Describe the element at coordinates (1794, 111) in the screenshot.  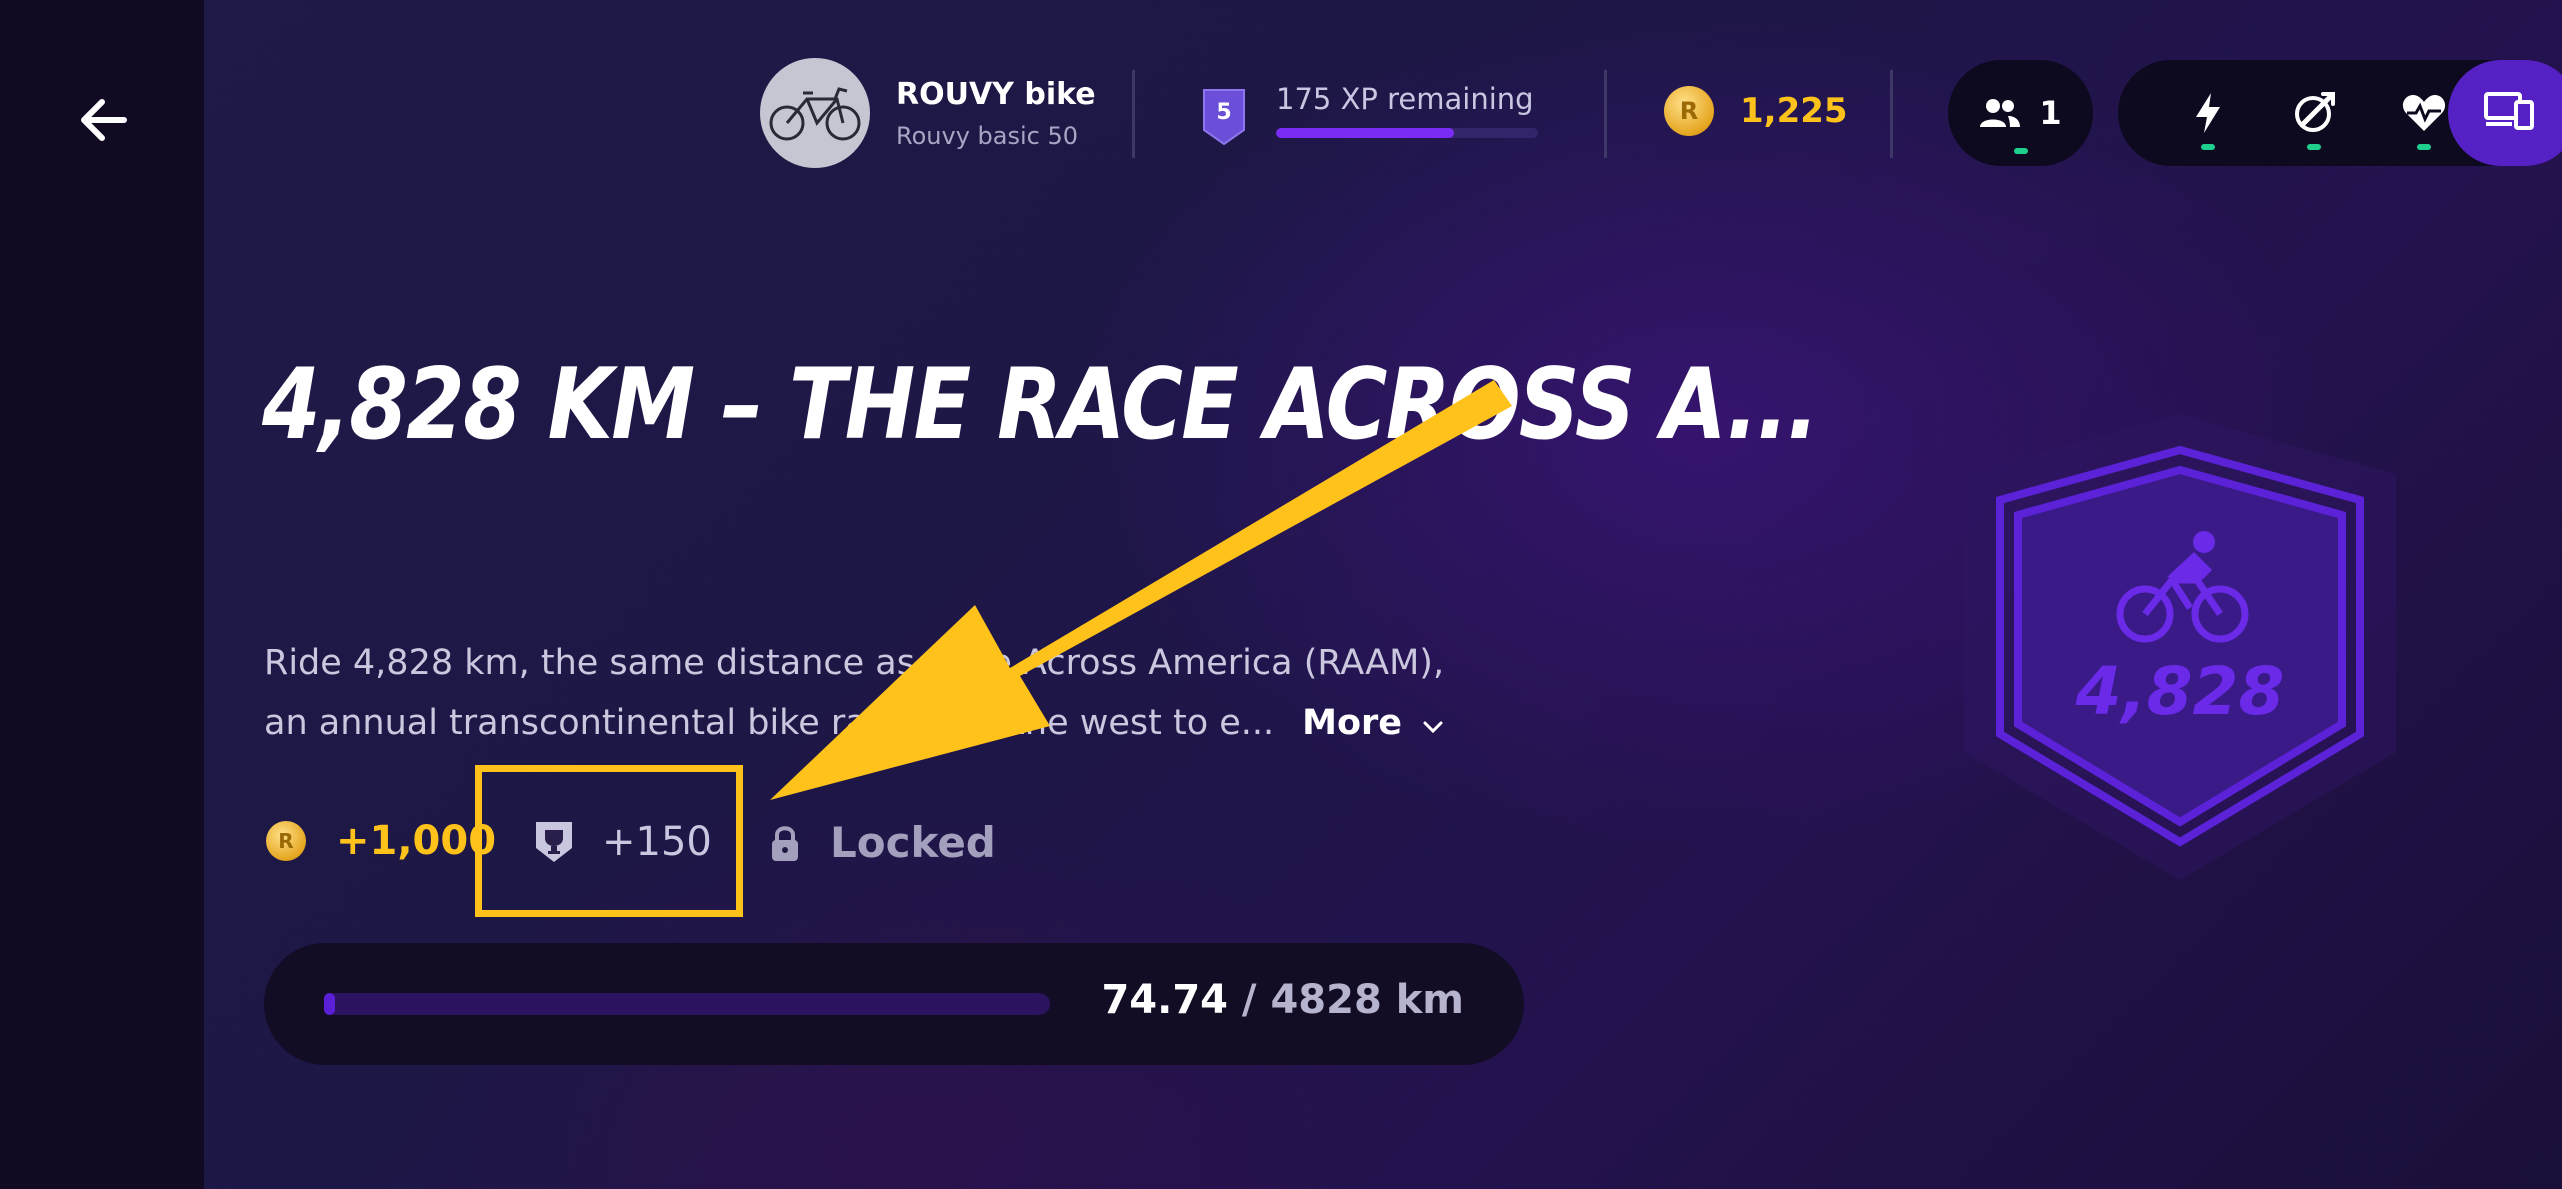
I see `coin-balance-value: 1,225` at that location.